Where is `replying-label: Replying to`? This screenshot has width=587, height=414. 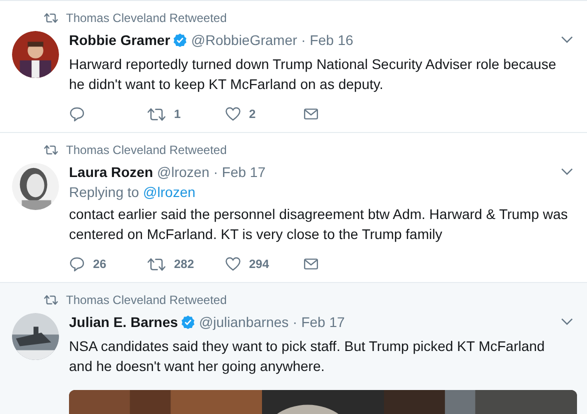
replying-label: Replying to is located at coordinates (104, 192).